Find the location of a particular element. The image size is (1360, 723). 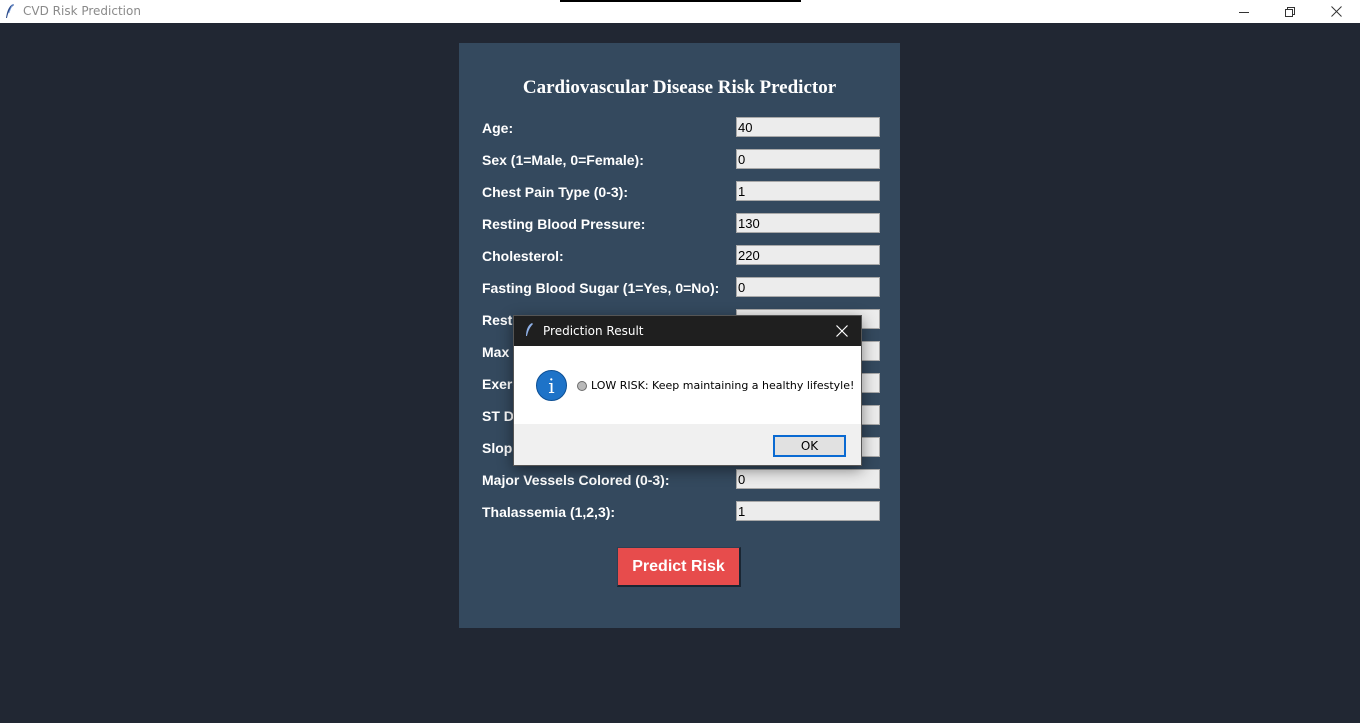

cholesterol-input is located at coordinates (808, 255).